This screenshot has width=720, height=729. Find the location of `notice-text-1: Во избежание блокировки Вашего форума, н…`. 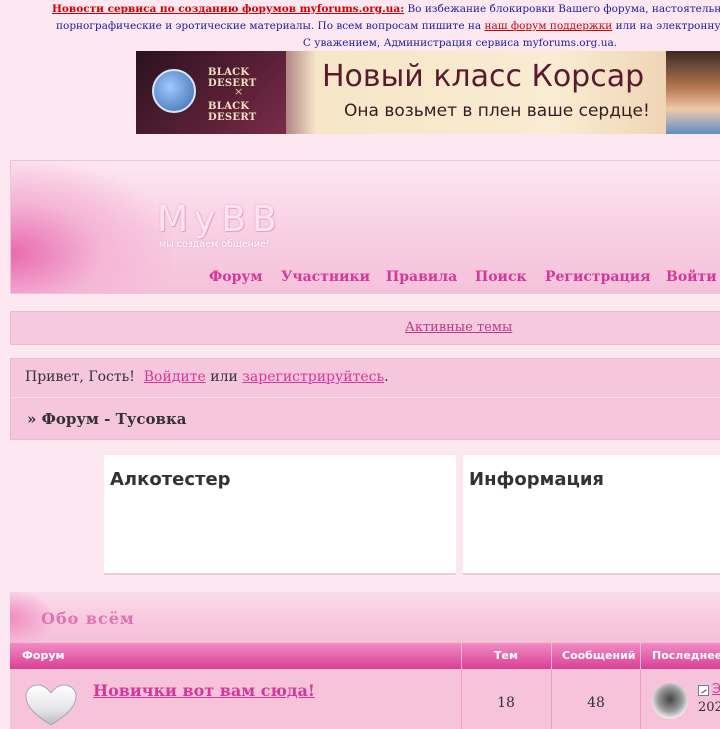

notice-text-1: Во избежание блокировки Вашего форума, н… is located at coordinates (563, 9).